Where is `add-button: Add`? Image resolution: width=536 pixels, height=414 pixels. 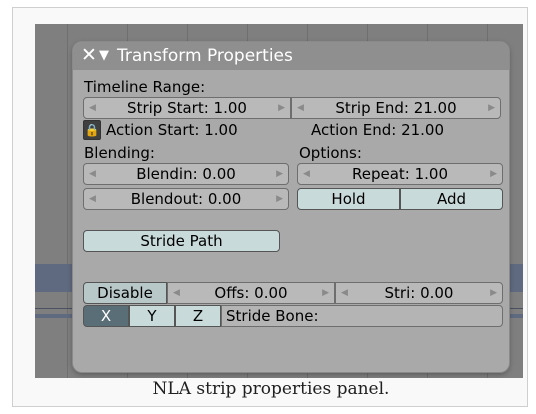
add-button: Add is located at coordinates (451, 199).